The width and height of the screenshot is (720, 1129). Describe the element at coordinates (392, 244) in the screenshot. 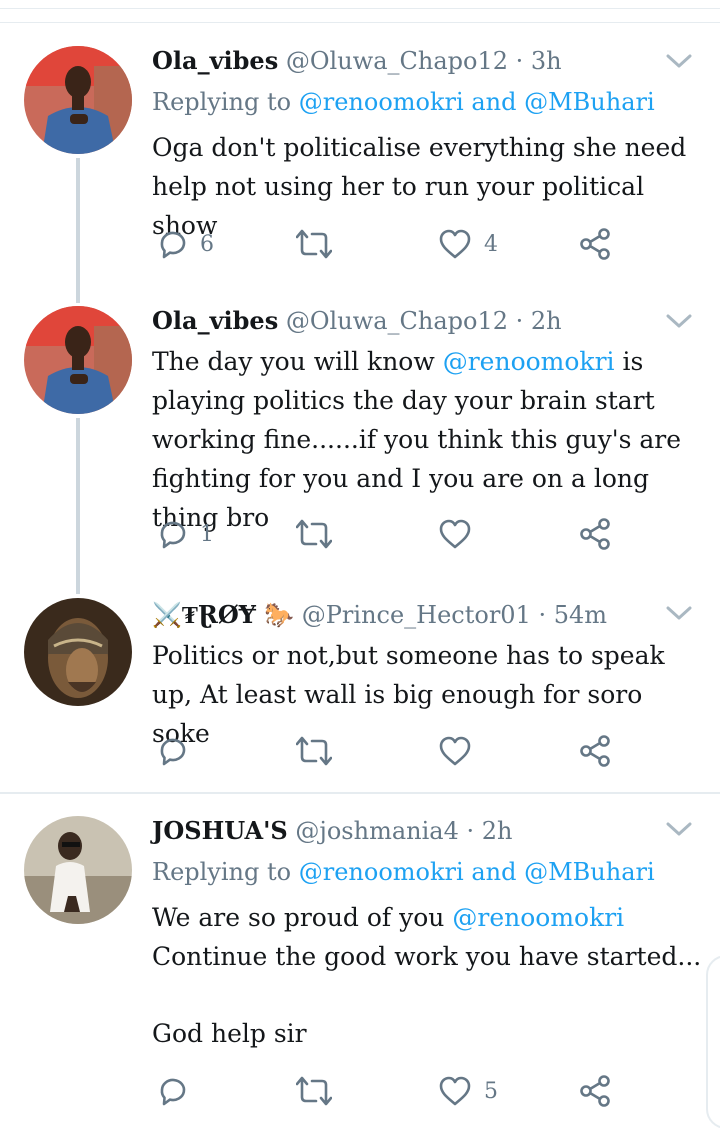

I see `tweet-actions: 6 4` at that location.